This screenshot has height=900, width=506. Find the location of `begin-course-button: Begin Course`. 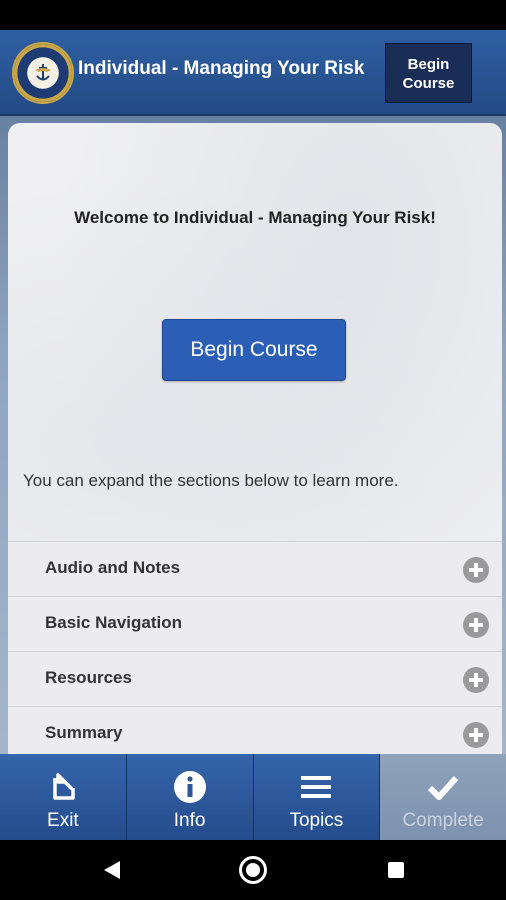

begin-course-button: Begin Course is located at coordinates (254, 350).